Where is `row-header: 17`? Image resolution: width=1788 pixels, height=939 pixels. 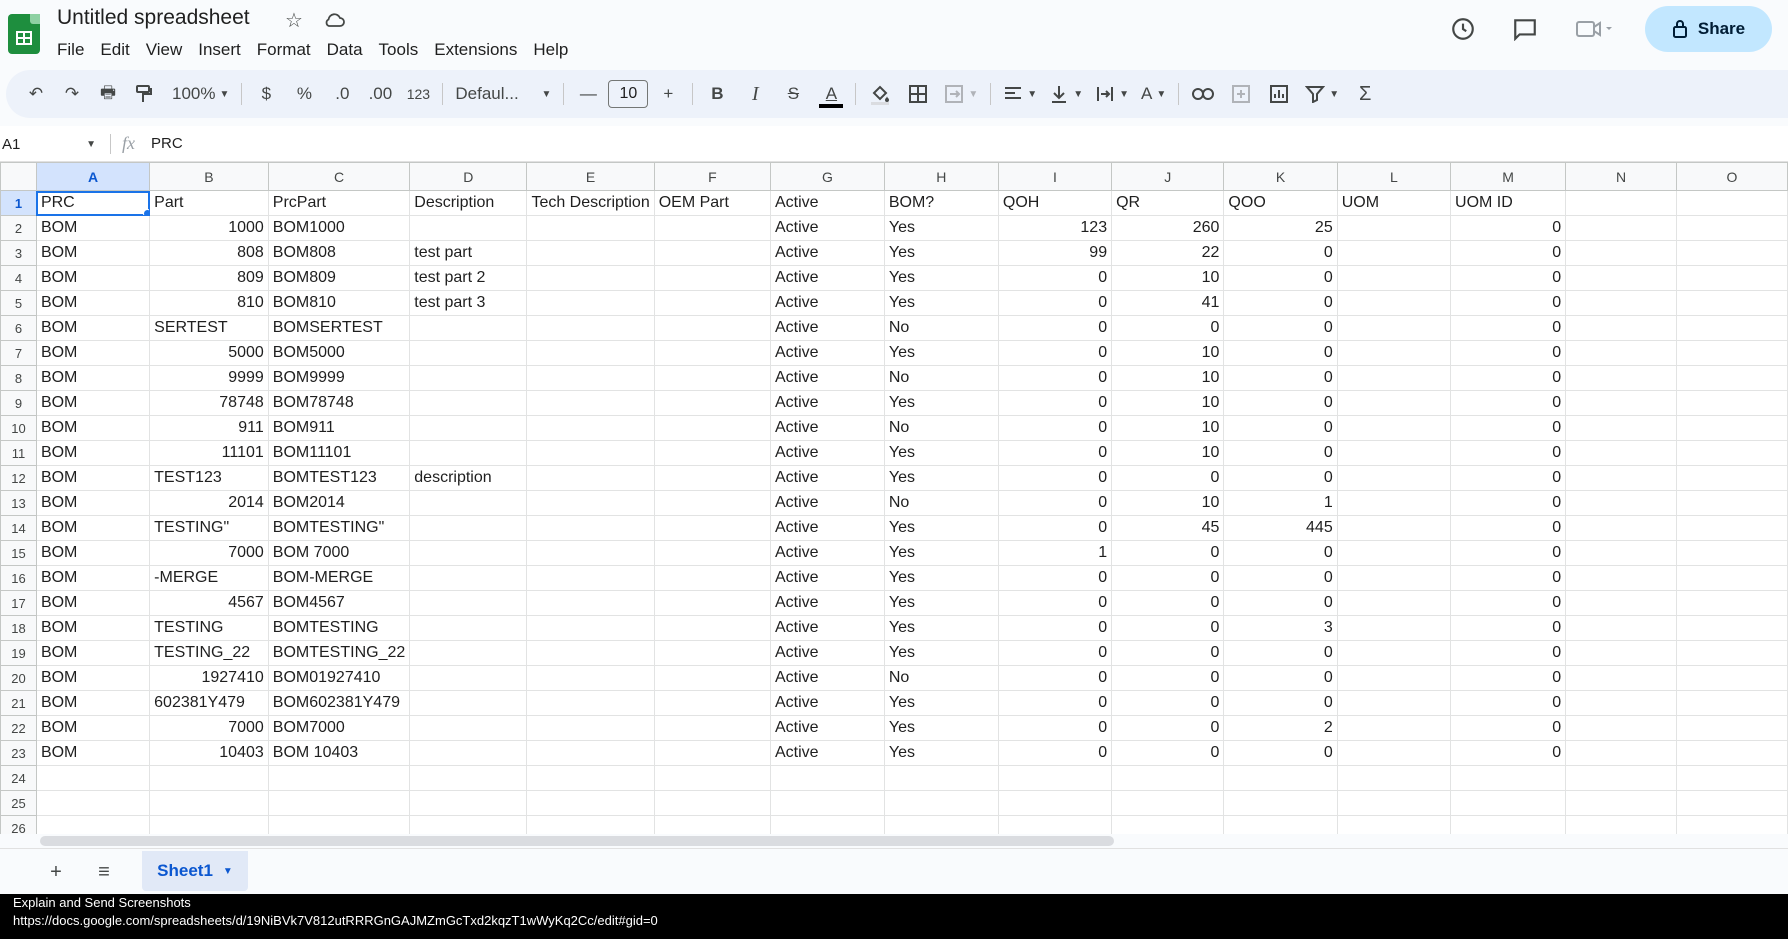 row-header: 17 is located at coordinates (18, 603).